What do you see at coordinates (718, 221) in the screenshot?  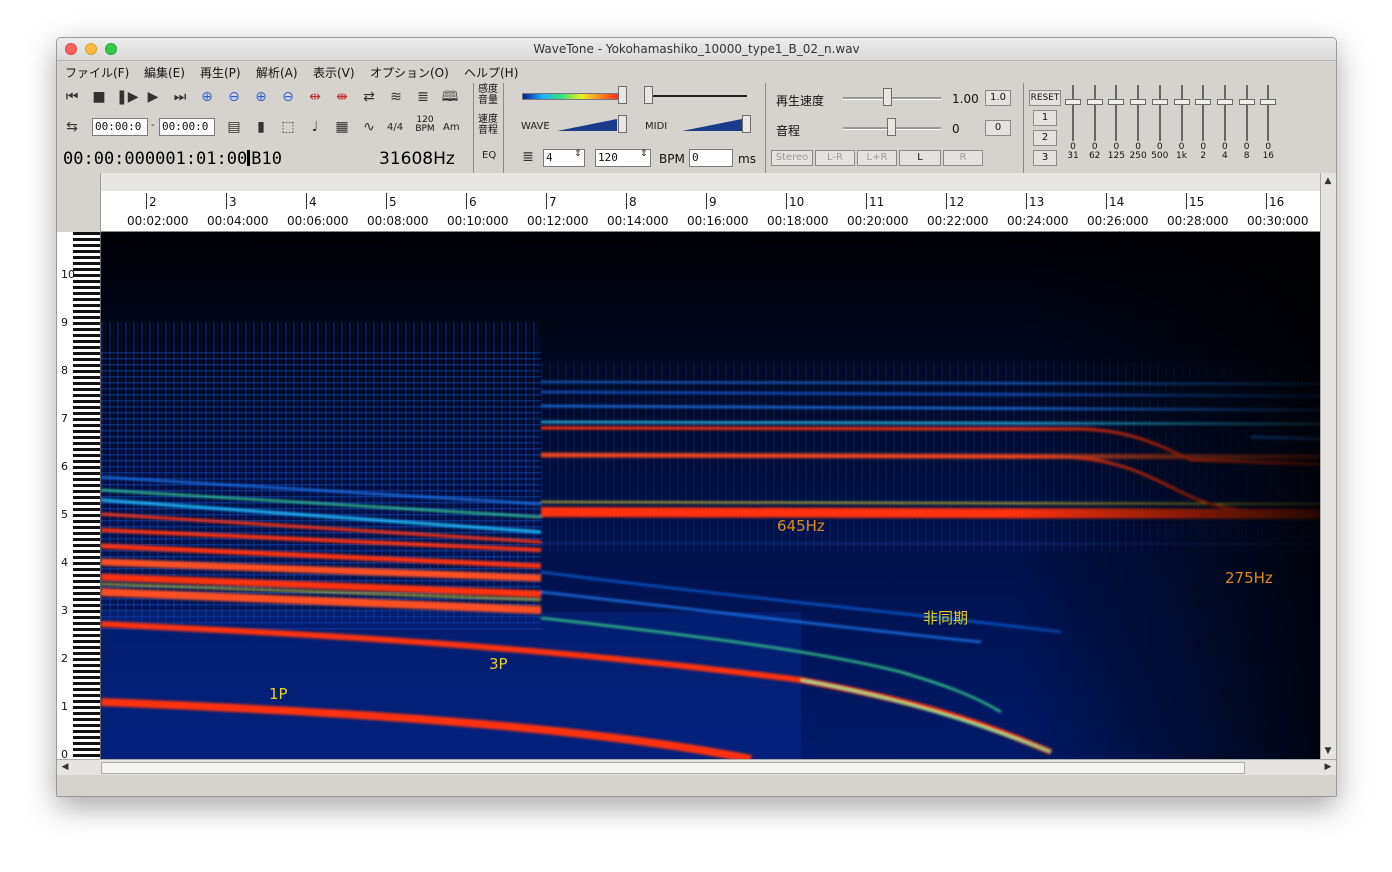 I see `time-label: 00:16:000` at bounding box center [718, 221].